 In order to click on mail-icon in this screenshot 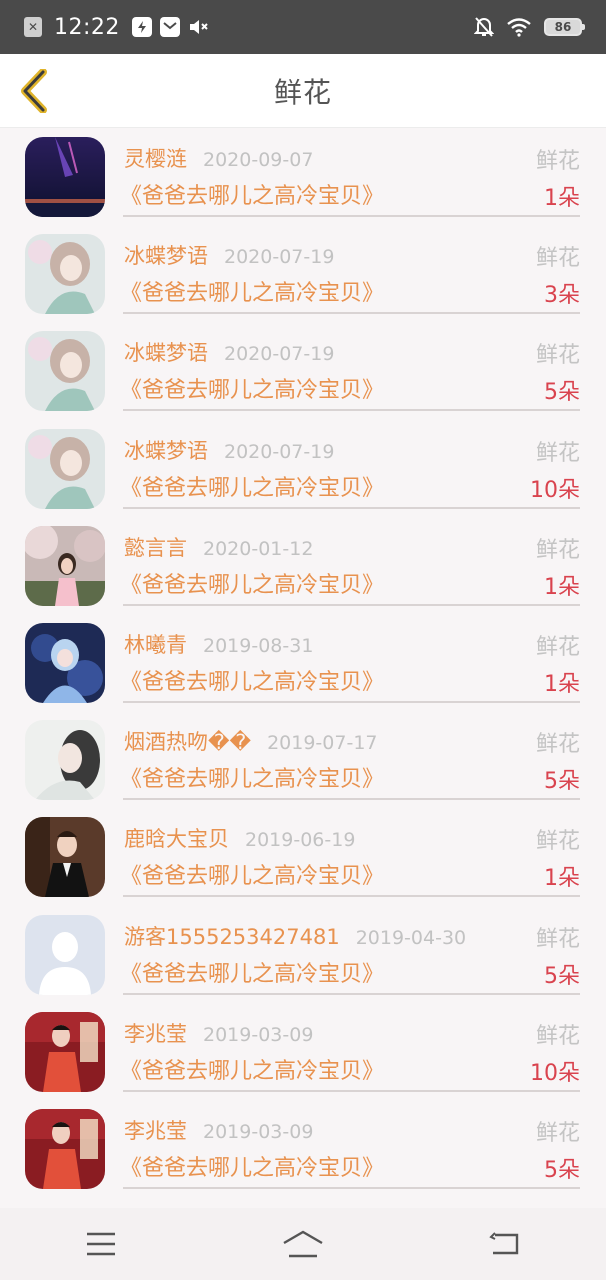, I will do `click(169, 27)`.